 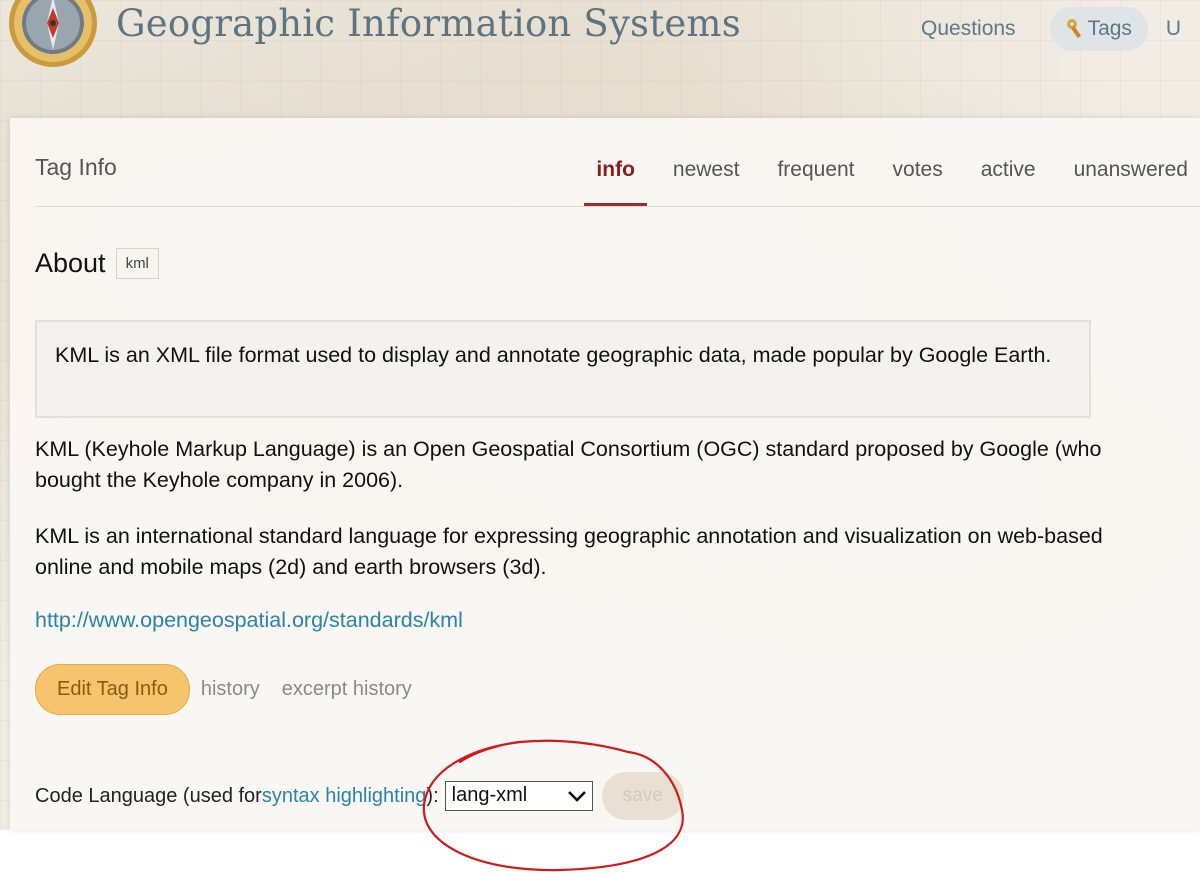 I want to click on code-language-suffix: ):, so click(x=432, y=795).